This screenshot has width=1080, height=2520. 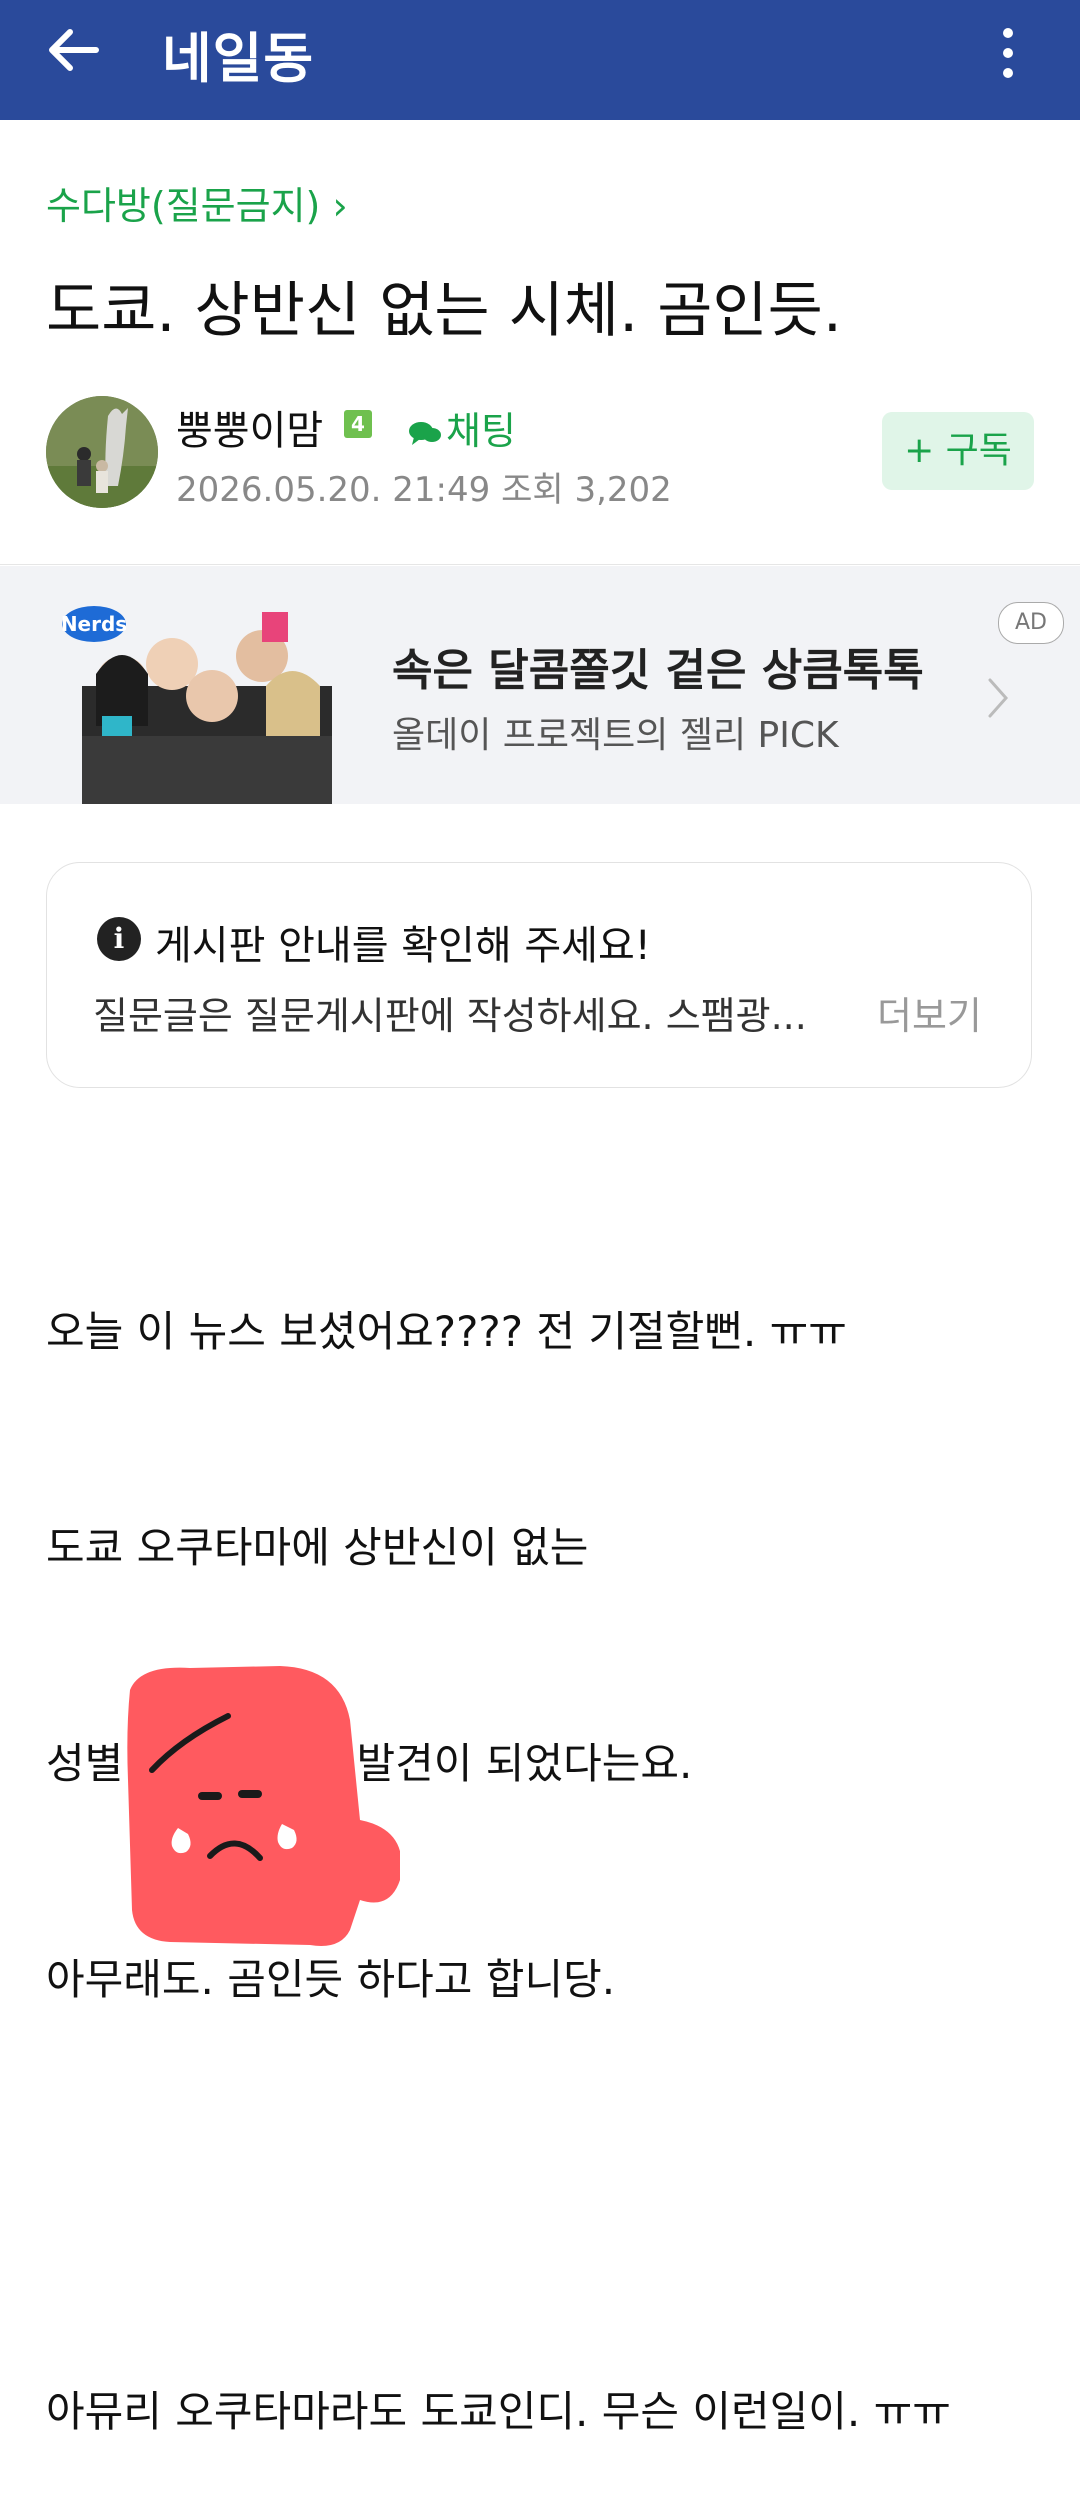 What do you see at coordinates (119, 939) in the screenshot?
I see `info-icon: i` at bounding box center [119, 939].